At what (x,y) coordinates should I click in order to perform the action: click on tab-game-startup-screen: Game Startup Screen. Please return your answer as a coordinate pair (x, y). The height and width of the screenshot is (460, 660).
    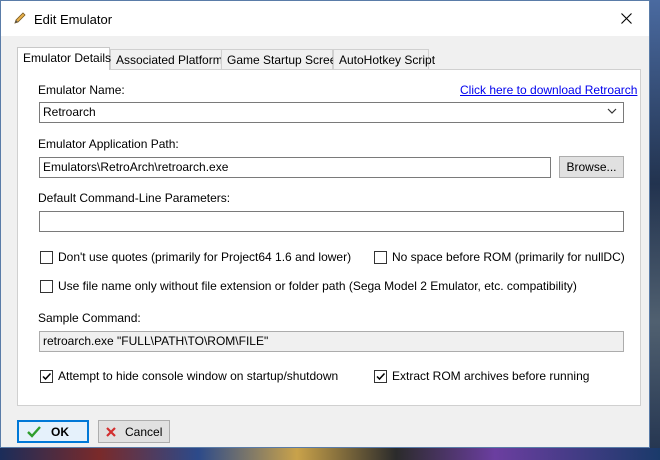
    Looking at the image, I should click on (282, 59).